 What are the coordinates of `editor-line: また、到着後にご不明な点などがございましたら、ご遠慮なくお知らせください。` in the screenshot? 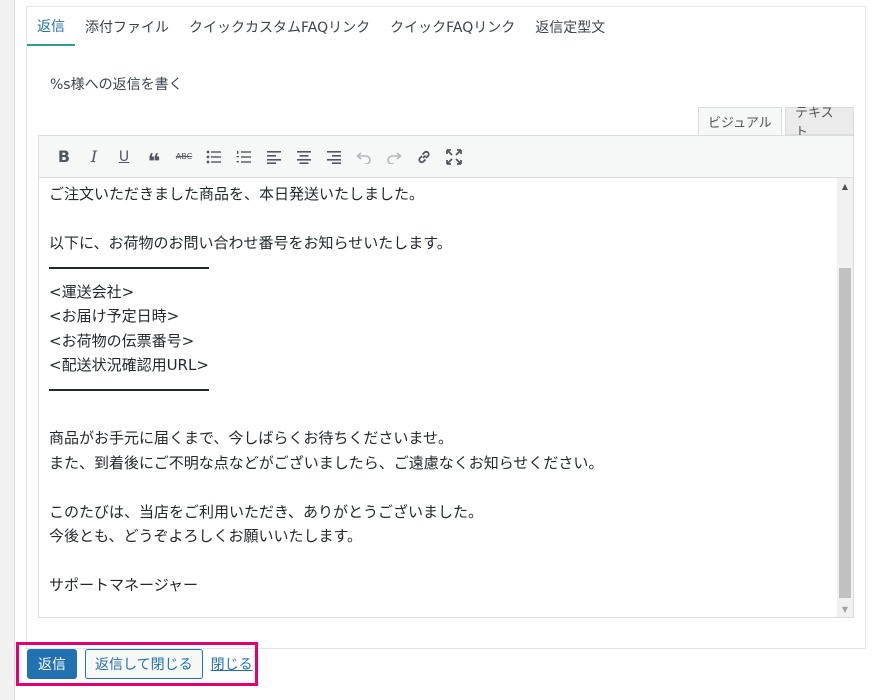 It's located at (326, 462).